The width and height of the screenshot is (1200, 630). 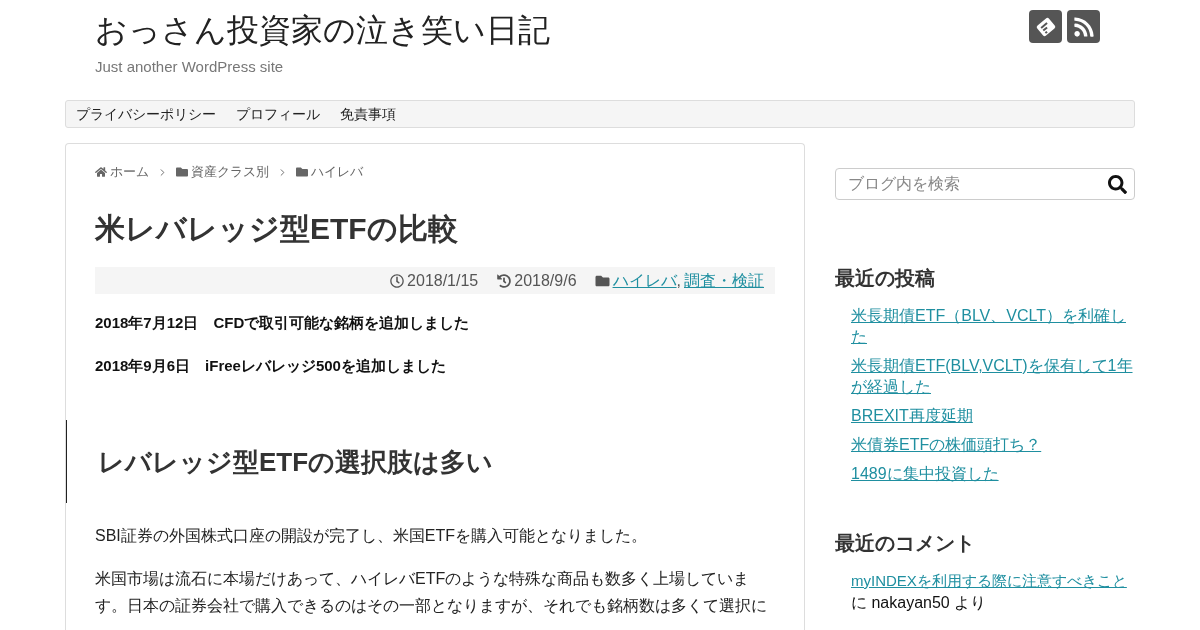 I want to click on site-tagline: Just another WordPress site, so click(x=190, y=67).